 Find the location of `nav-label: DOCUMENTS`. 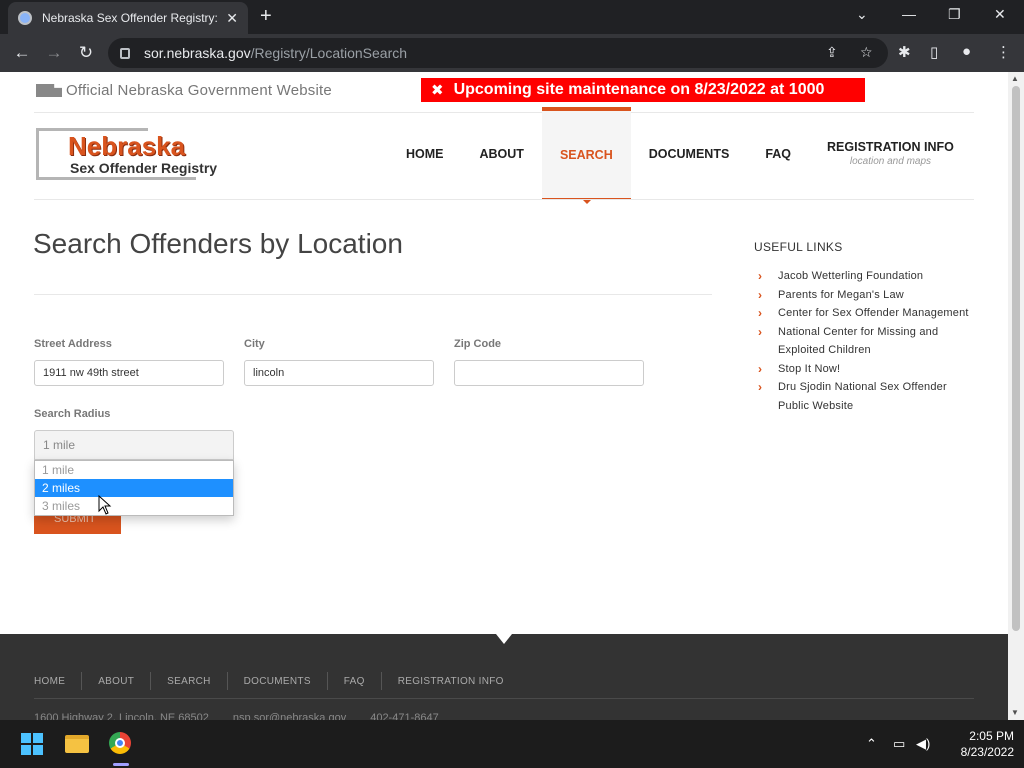

nav-label: DOCUMENTS is located at coordinates (689, 153).